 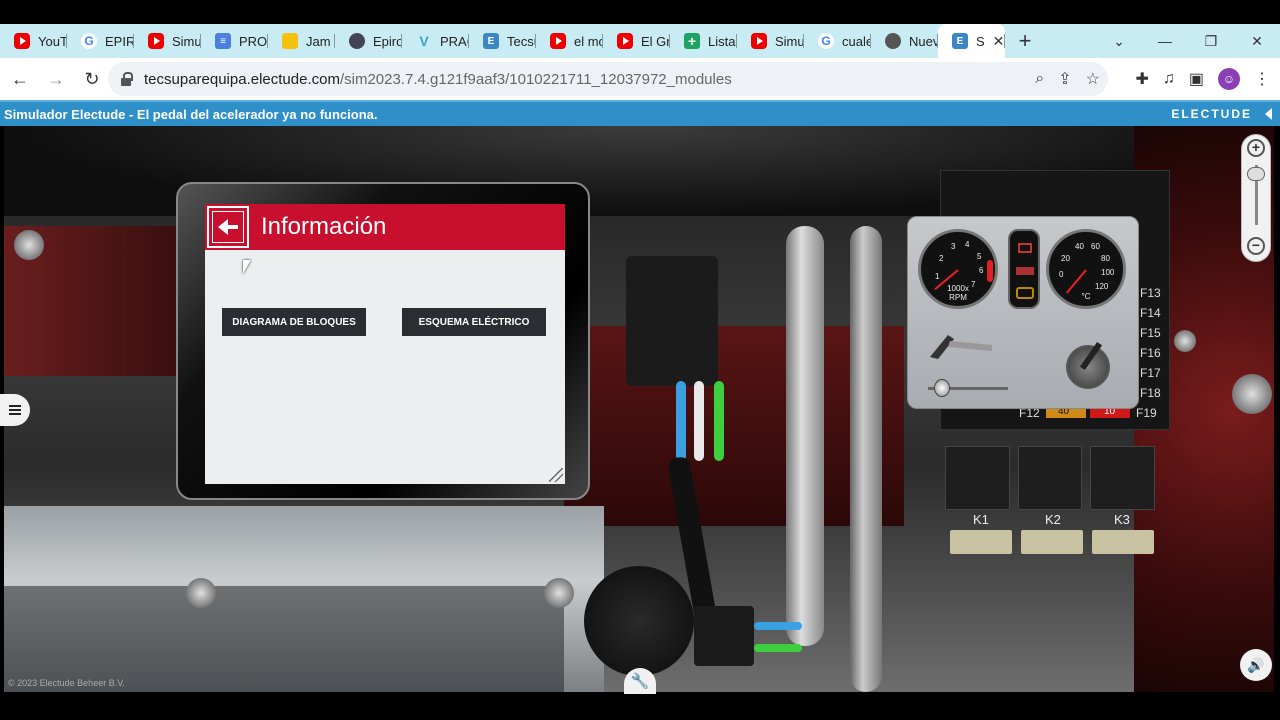 I want to click on back-icon: ←, so click(x=20, y=79).